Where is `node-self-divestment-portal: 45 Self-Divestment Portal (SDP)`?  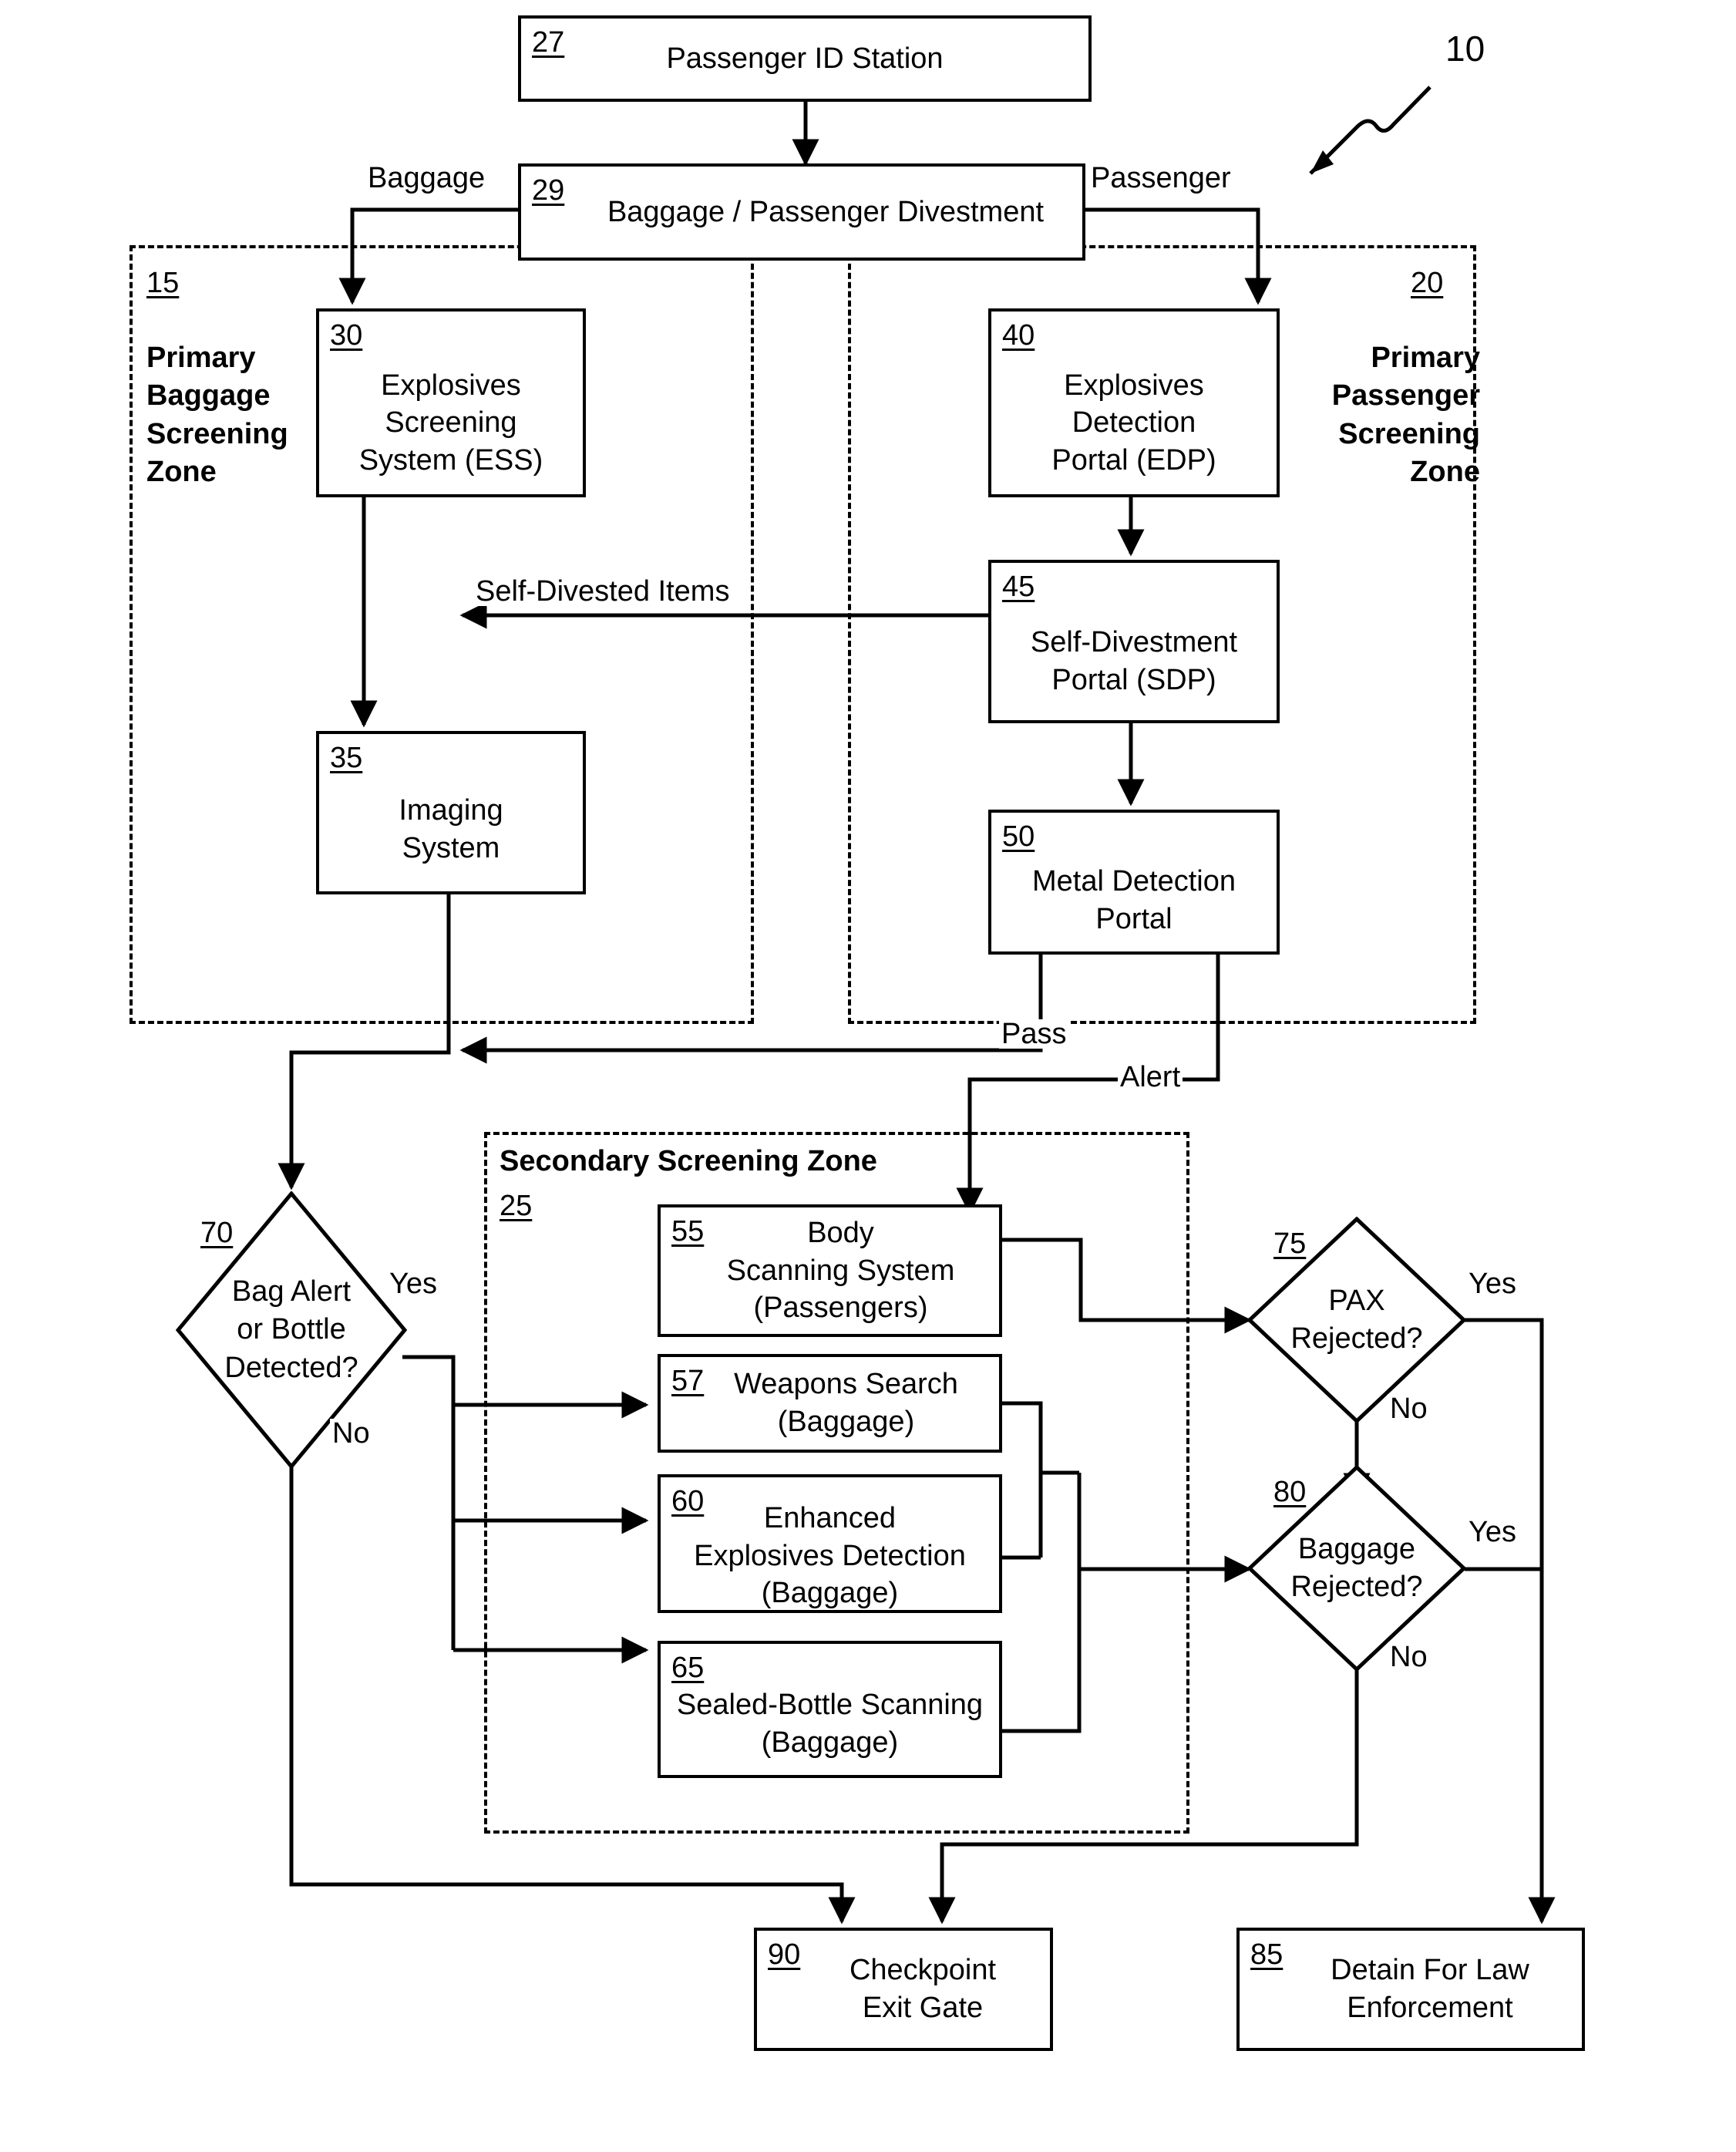 node-self-divestment-portal: 45 Self-Divestment Portal (SDP) is located at coordinates (1134, 641).